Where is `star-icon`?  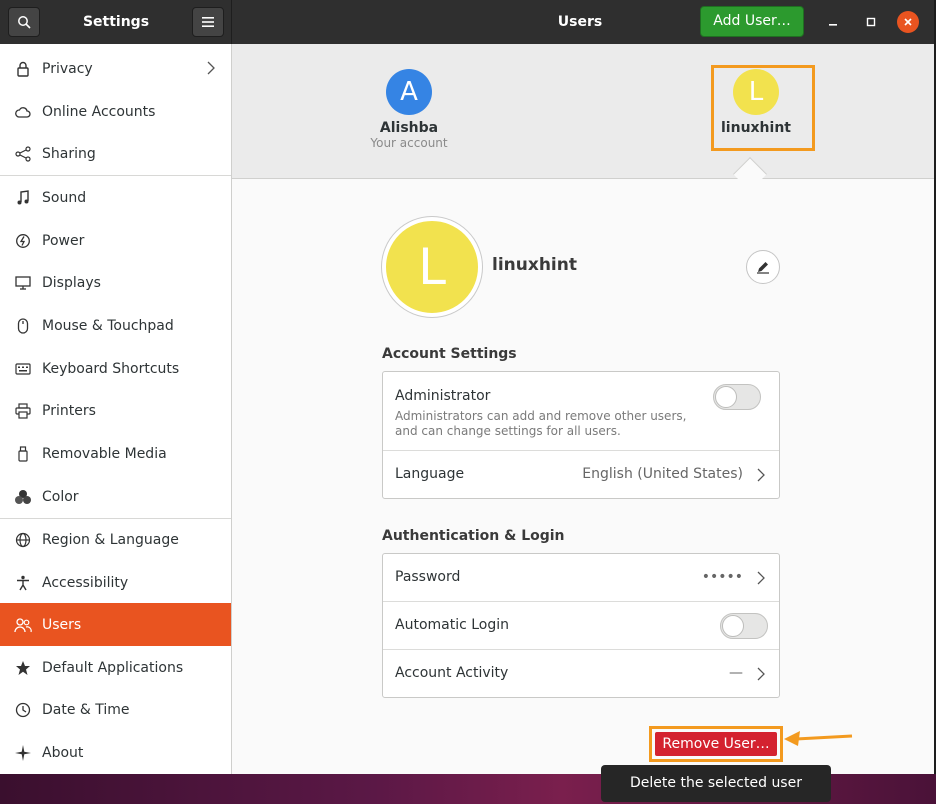
star-icon is located at coordinates (23, 668).